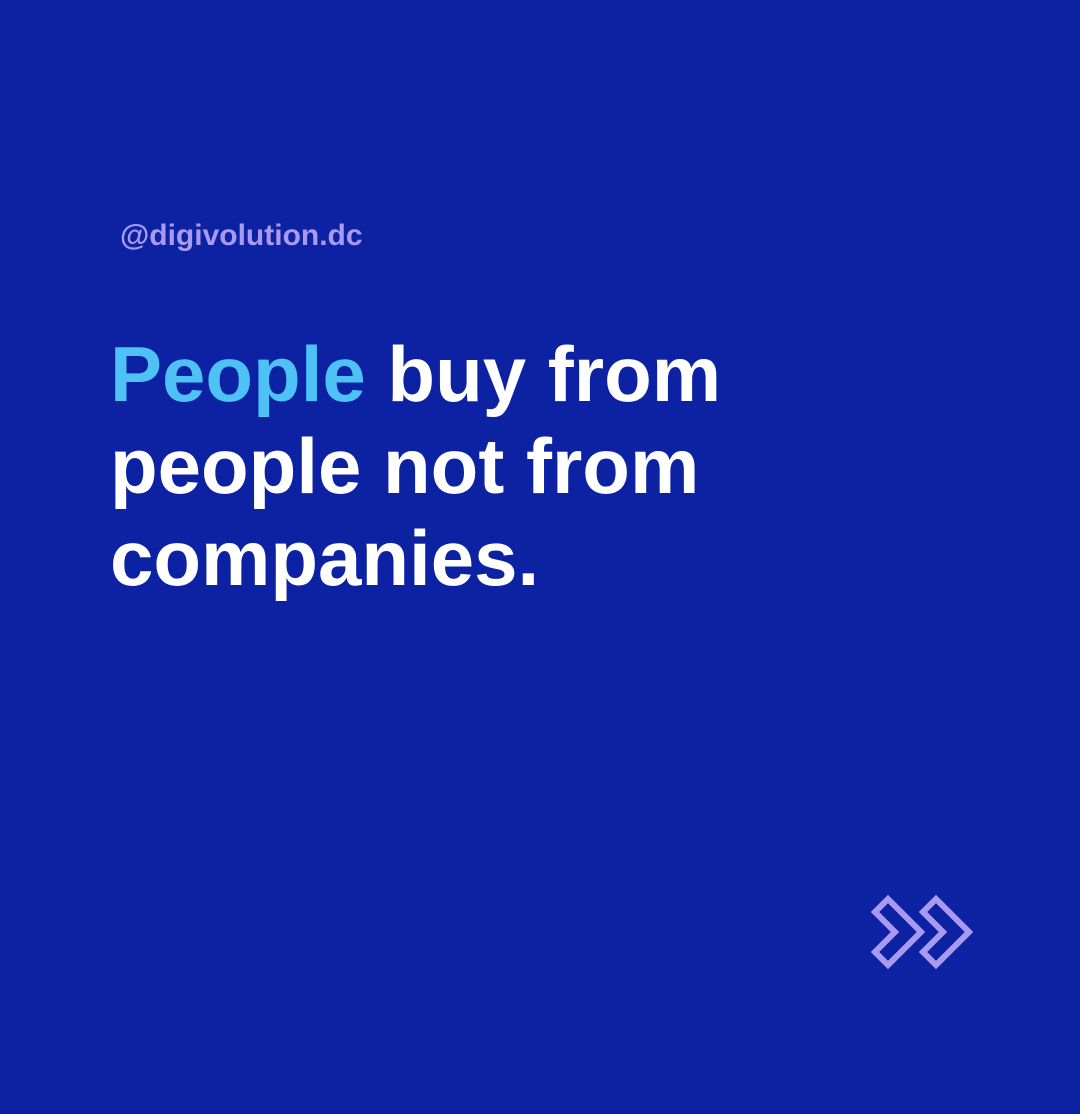 The height and width of the screenshot is (1114, 1080). I want to click on headline-line3: companies., so click(325, 558).